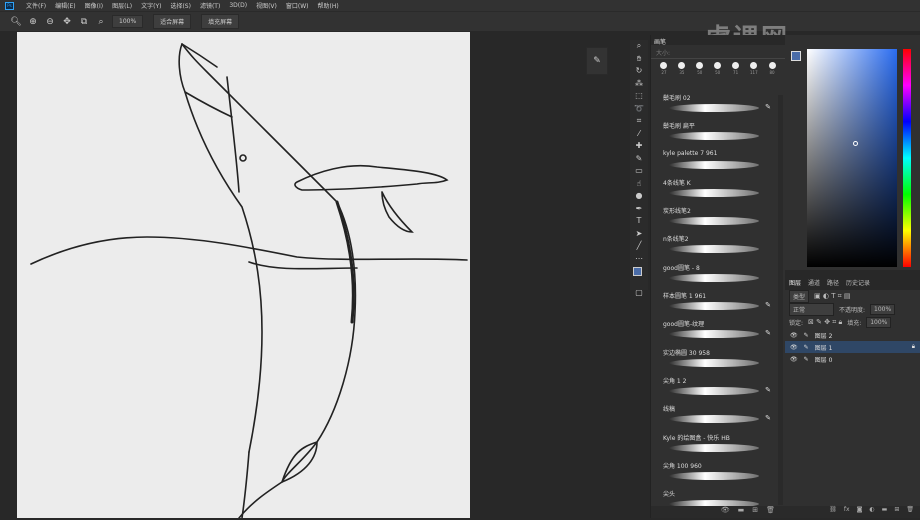 Image resolution: width=920 pixels, height=520 pixels. Describe the element at coordinates (33, 22) in the screenshot. I see `zoom-in-icon: ⊕` at that location.